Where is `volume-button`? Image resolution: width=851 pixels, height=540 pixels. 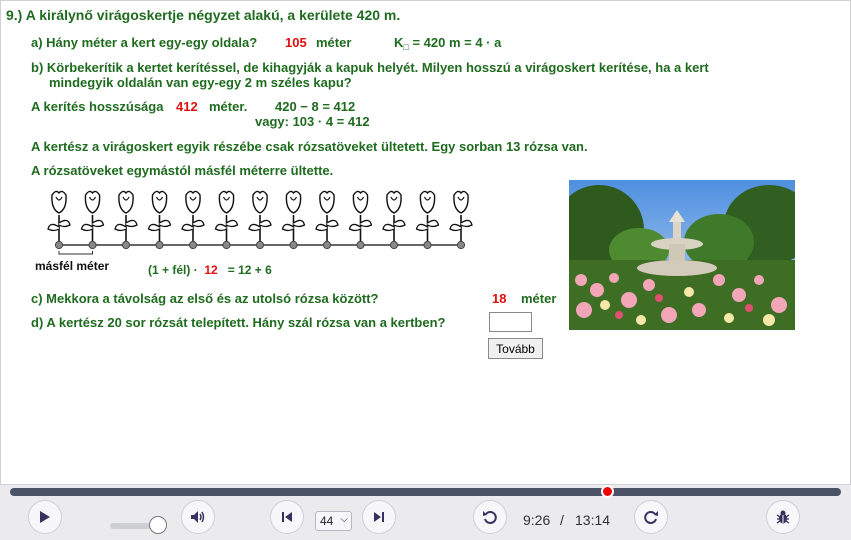
volume-button is located at coordinates (198, 517).